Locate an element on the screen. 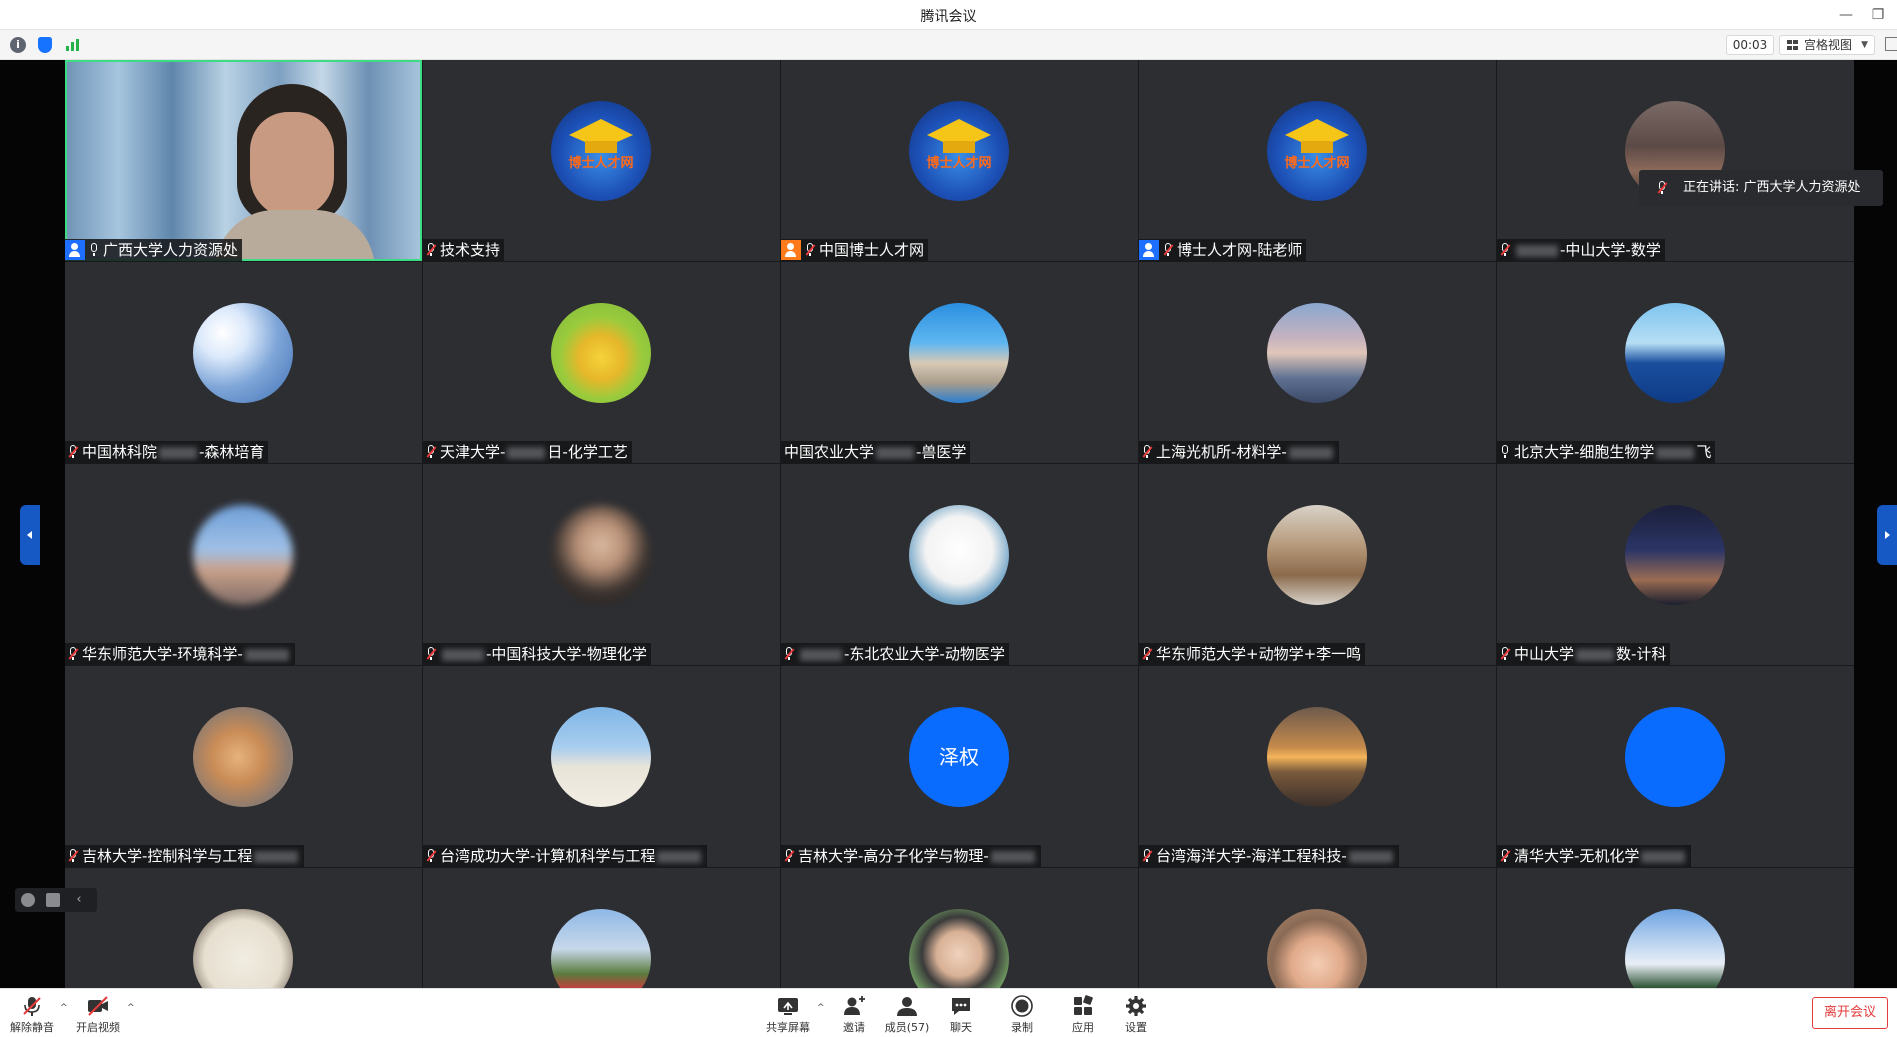 The width and height of the screenshot is (1897, 1037). apps-icon is located at coordinates (1083, 1005).